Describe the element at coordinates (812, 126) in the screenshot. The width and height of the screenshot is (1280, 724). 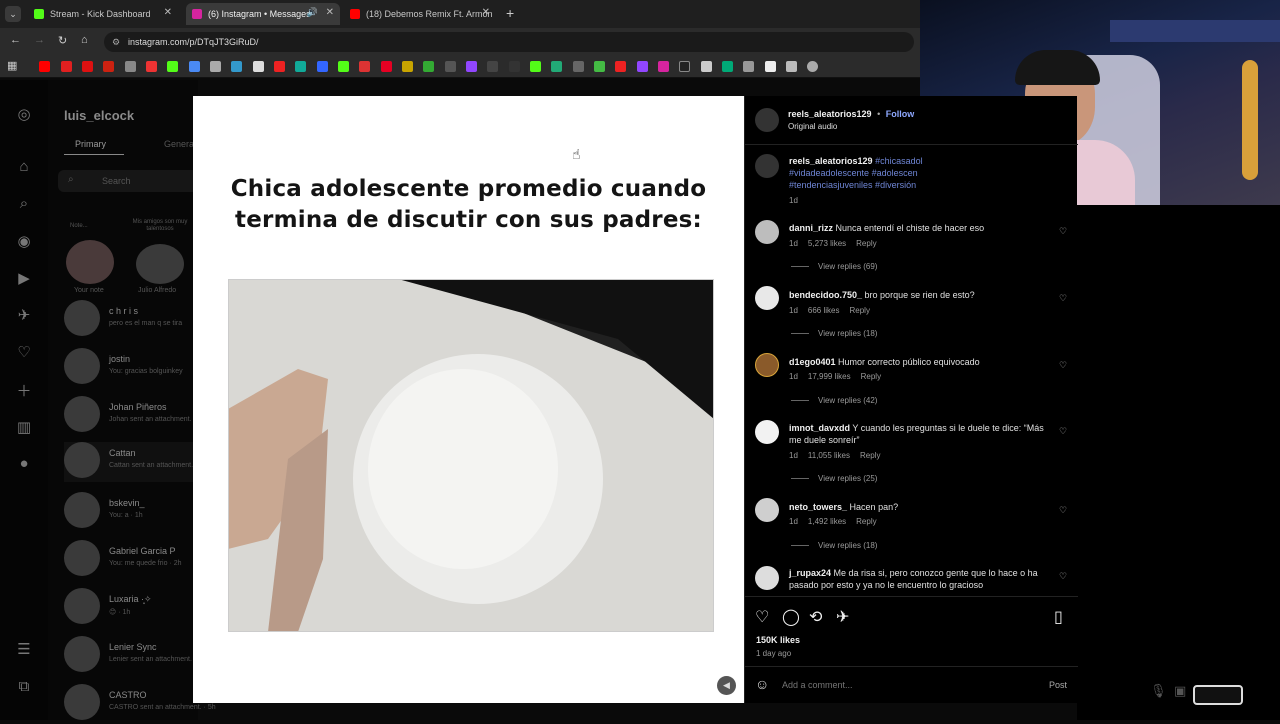
I see `audio-label: Original audio` at that location.